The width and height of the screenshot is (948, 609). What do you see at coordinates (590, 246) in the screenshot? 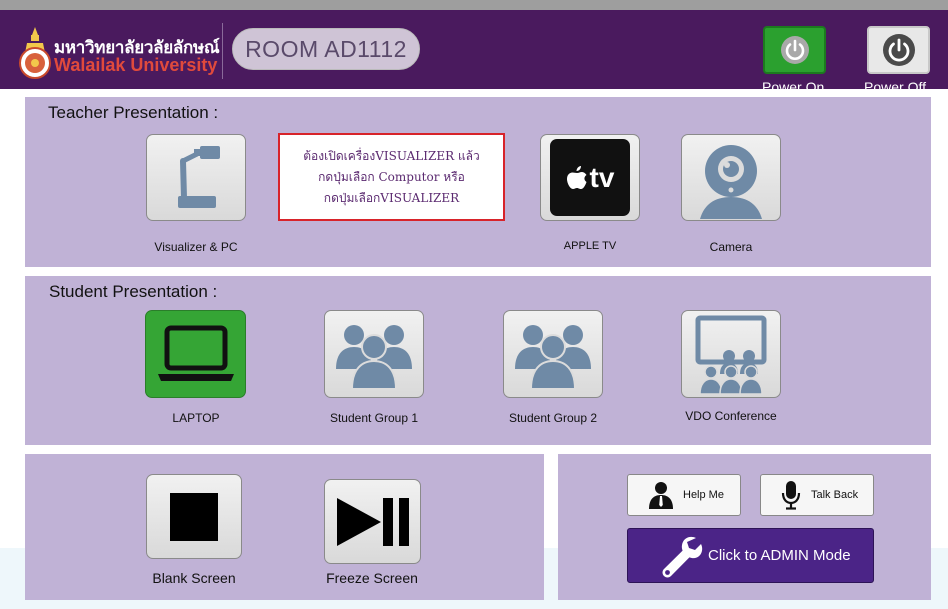
I see `apple-tv-label: APPLE TV` at bounding box center [590, 246].